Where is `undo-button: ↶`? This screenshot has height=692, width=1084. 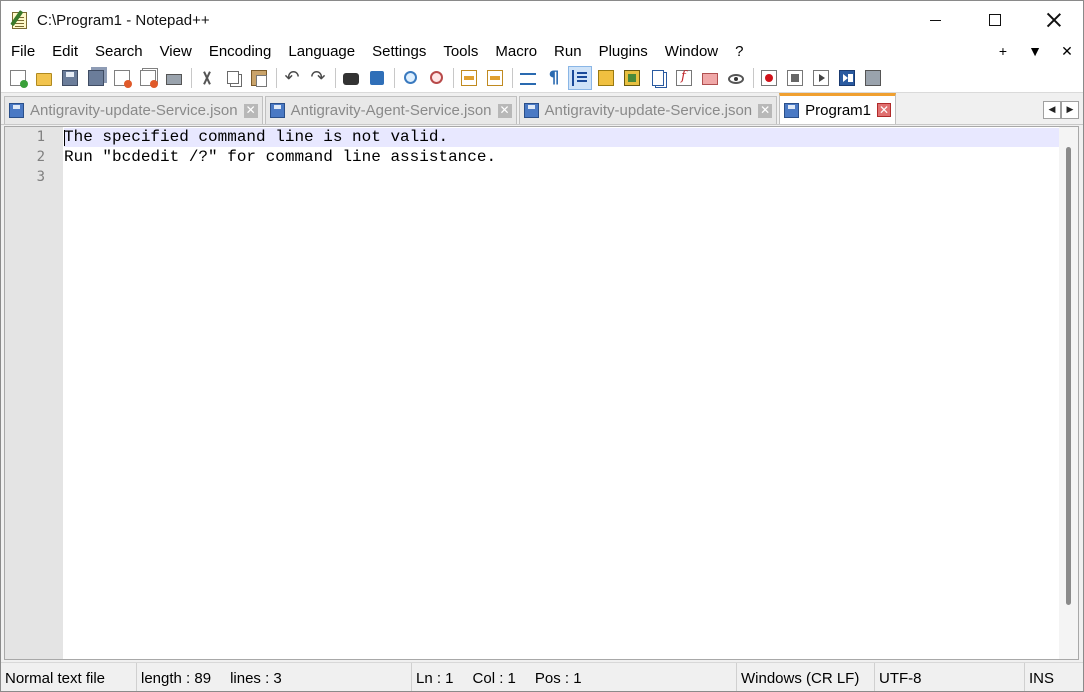
undo-button: ↶ is located at coordinates (292, 78).